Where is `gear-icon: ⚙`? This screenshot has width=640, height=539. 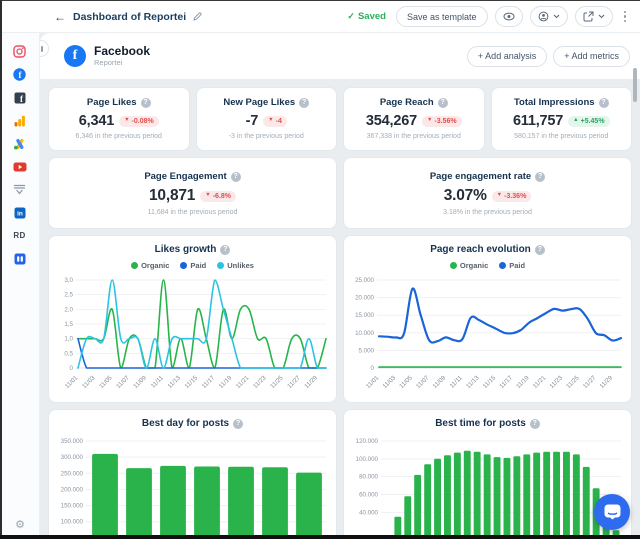 gear-icon: ⚙ is located at coordinates (20, 524).